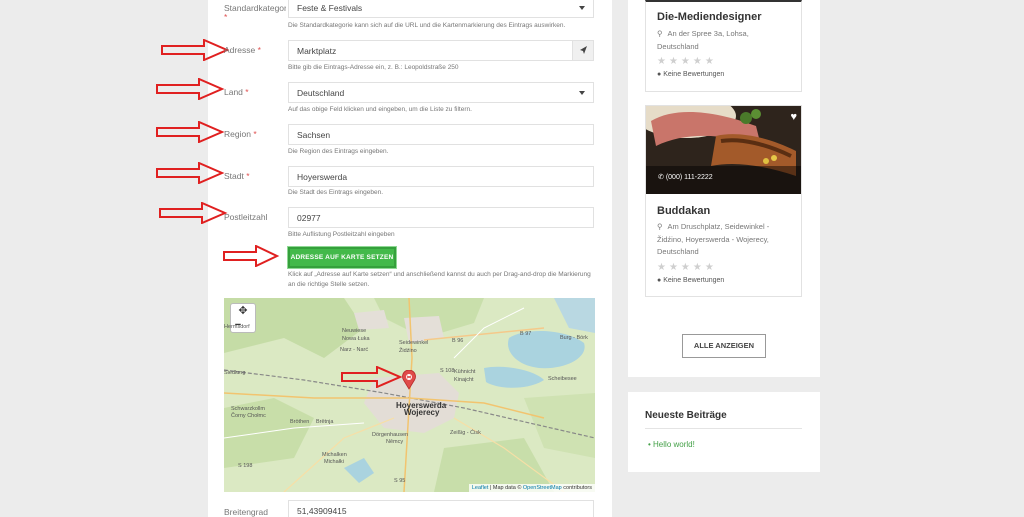  What do you see at coordinates (671, 444) in the screenshot?
I see `recent-post-item: • Hello world!` at bounding box center [671, 444].